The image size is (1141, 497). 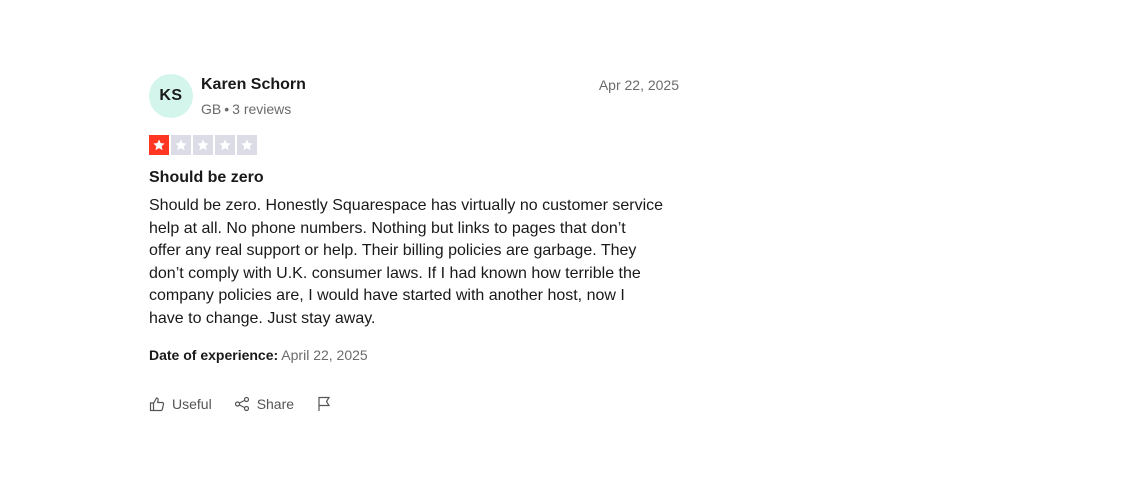 What do you see at coordinates (262, 109) in the screenshot?
I see `reviewer-review-count: 3 reviews` at bounding box center [262, 109].